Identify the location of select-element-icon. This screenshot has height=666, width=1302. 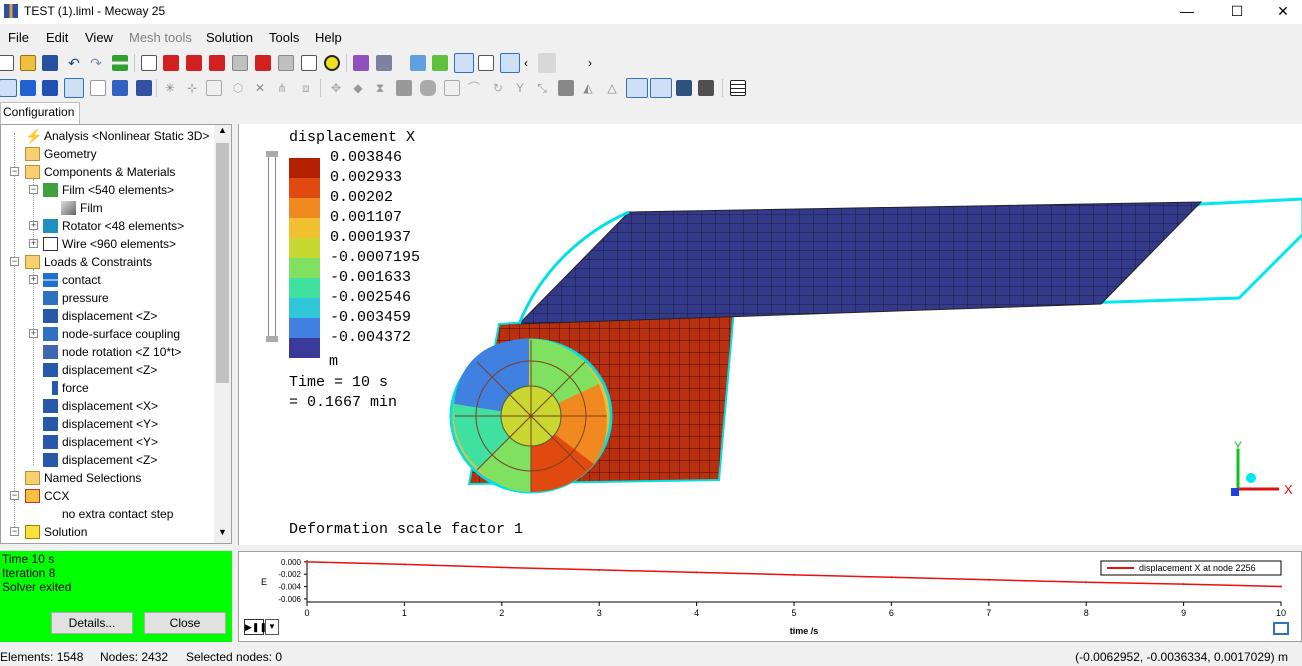
(28, 88).